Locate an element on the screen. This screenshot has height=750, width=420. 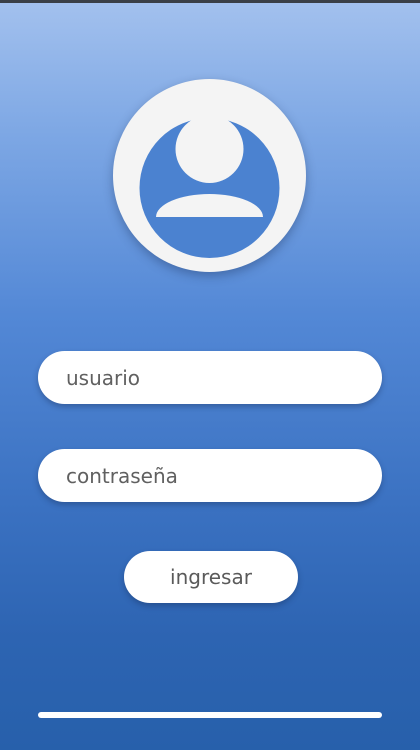
username-field is located at coordinates (210, 377).